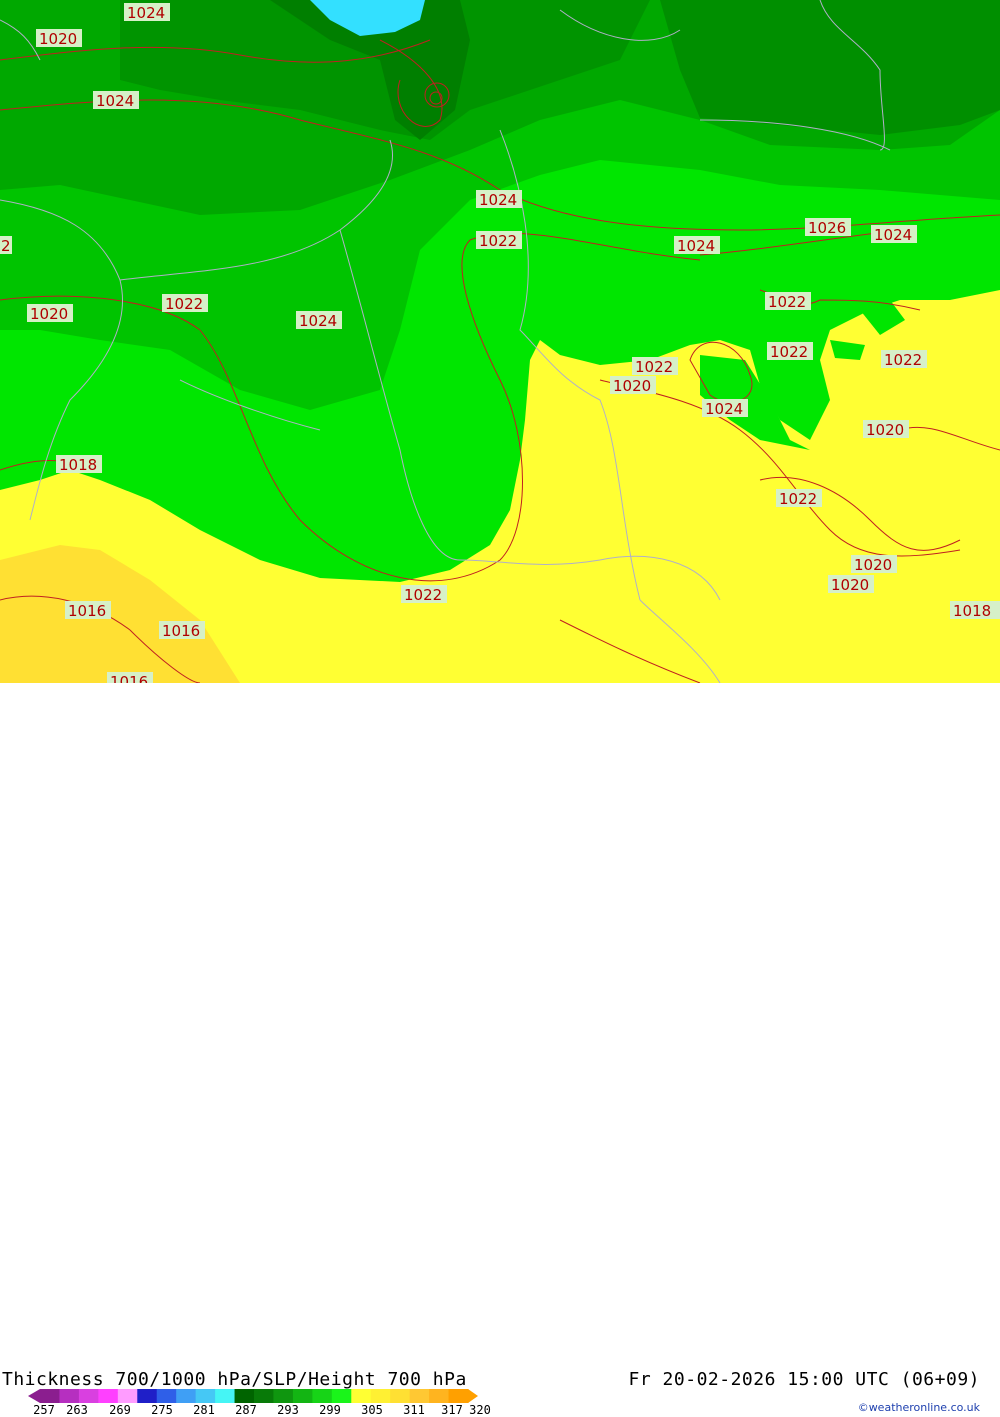  I want to click on svg-text: 2, so click(6, 246).